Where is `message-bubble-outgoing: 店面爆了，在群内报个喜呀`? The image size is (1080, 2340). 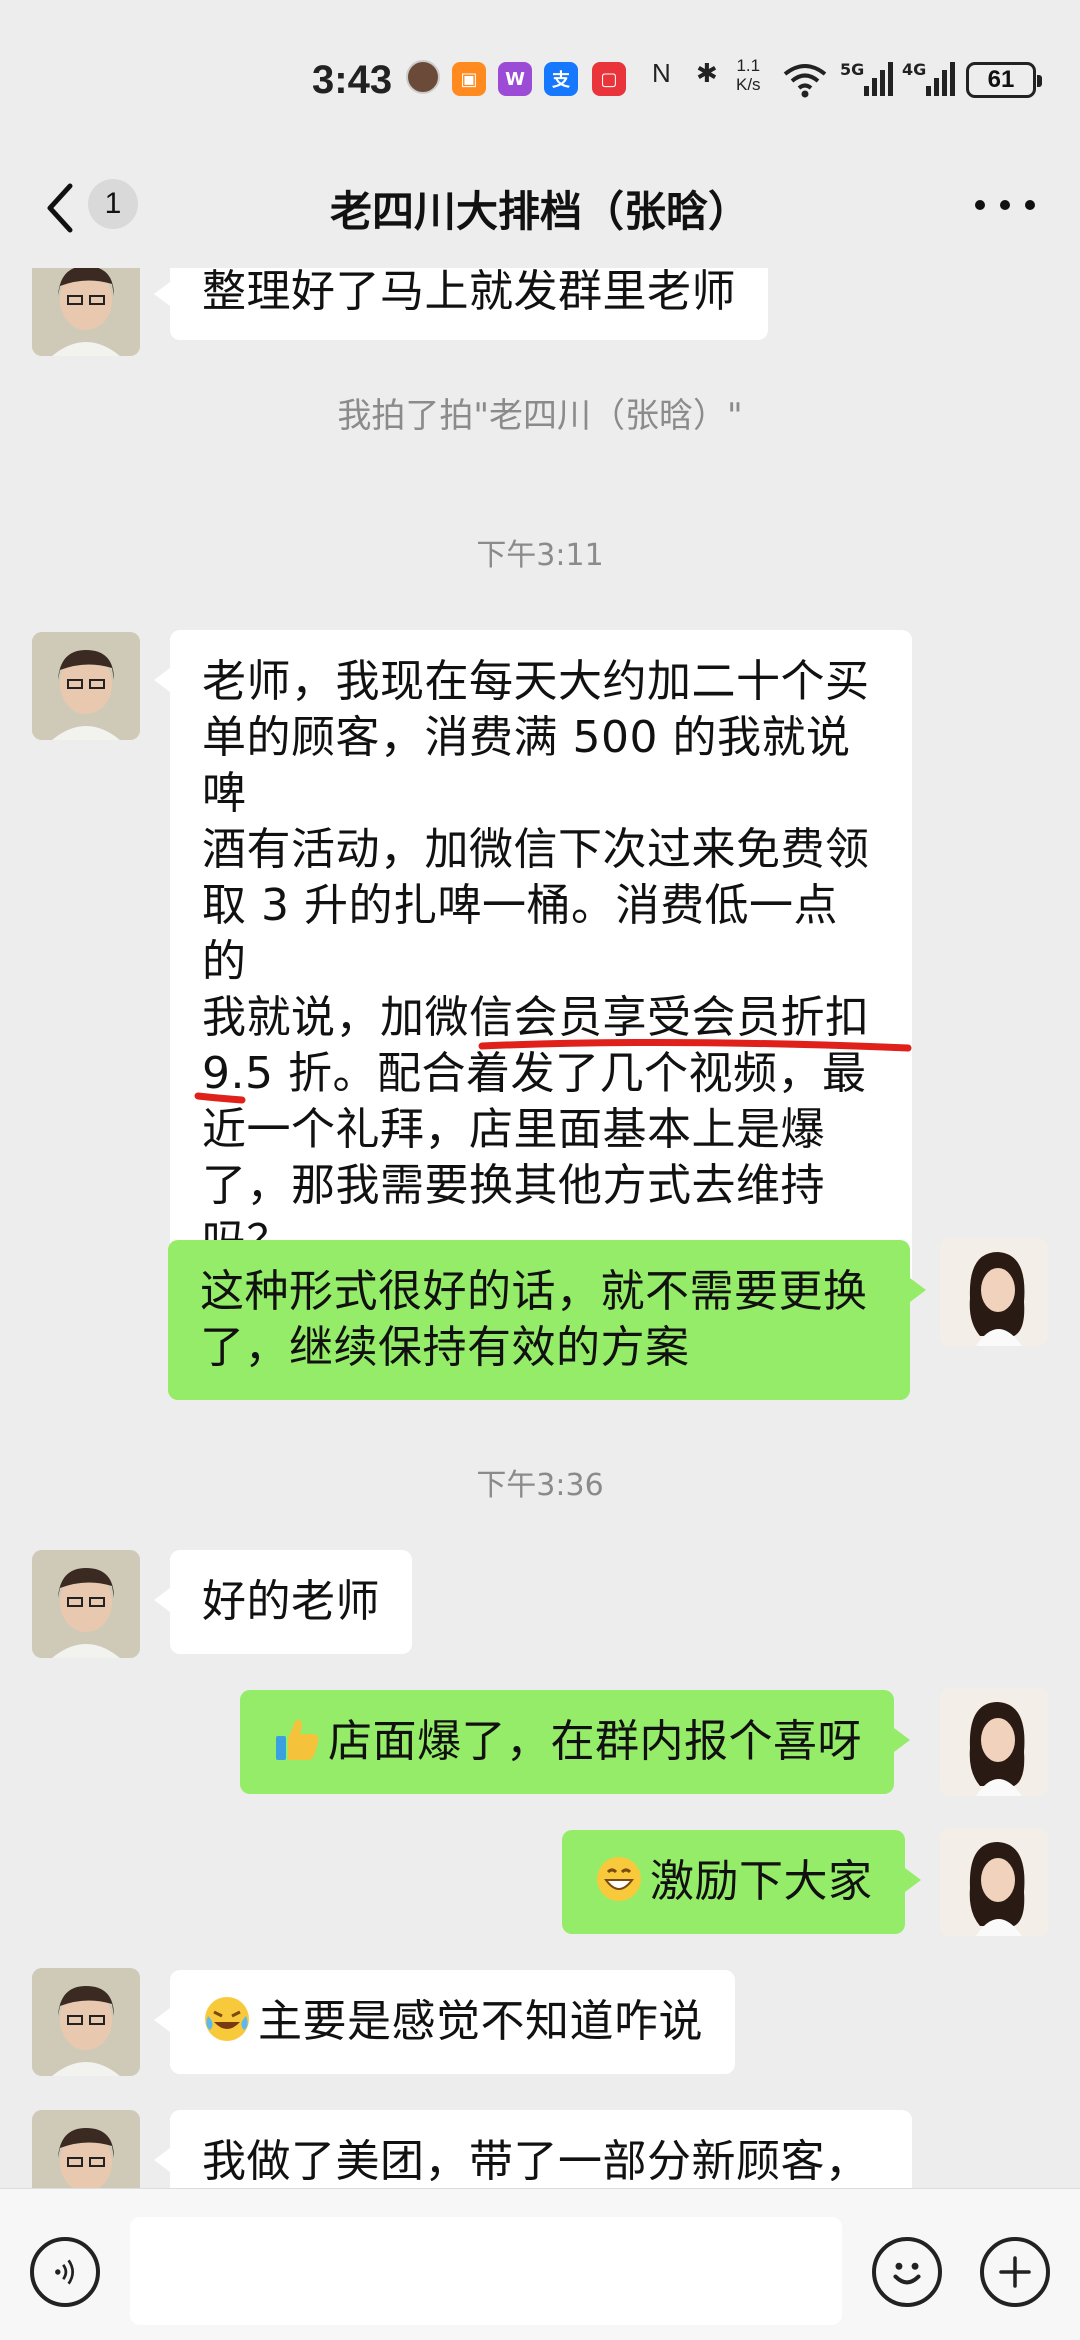 message-bubble-outgoing: 店面爆了，在群内报个喜呀 is located at coordinates (575, 1742).